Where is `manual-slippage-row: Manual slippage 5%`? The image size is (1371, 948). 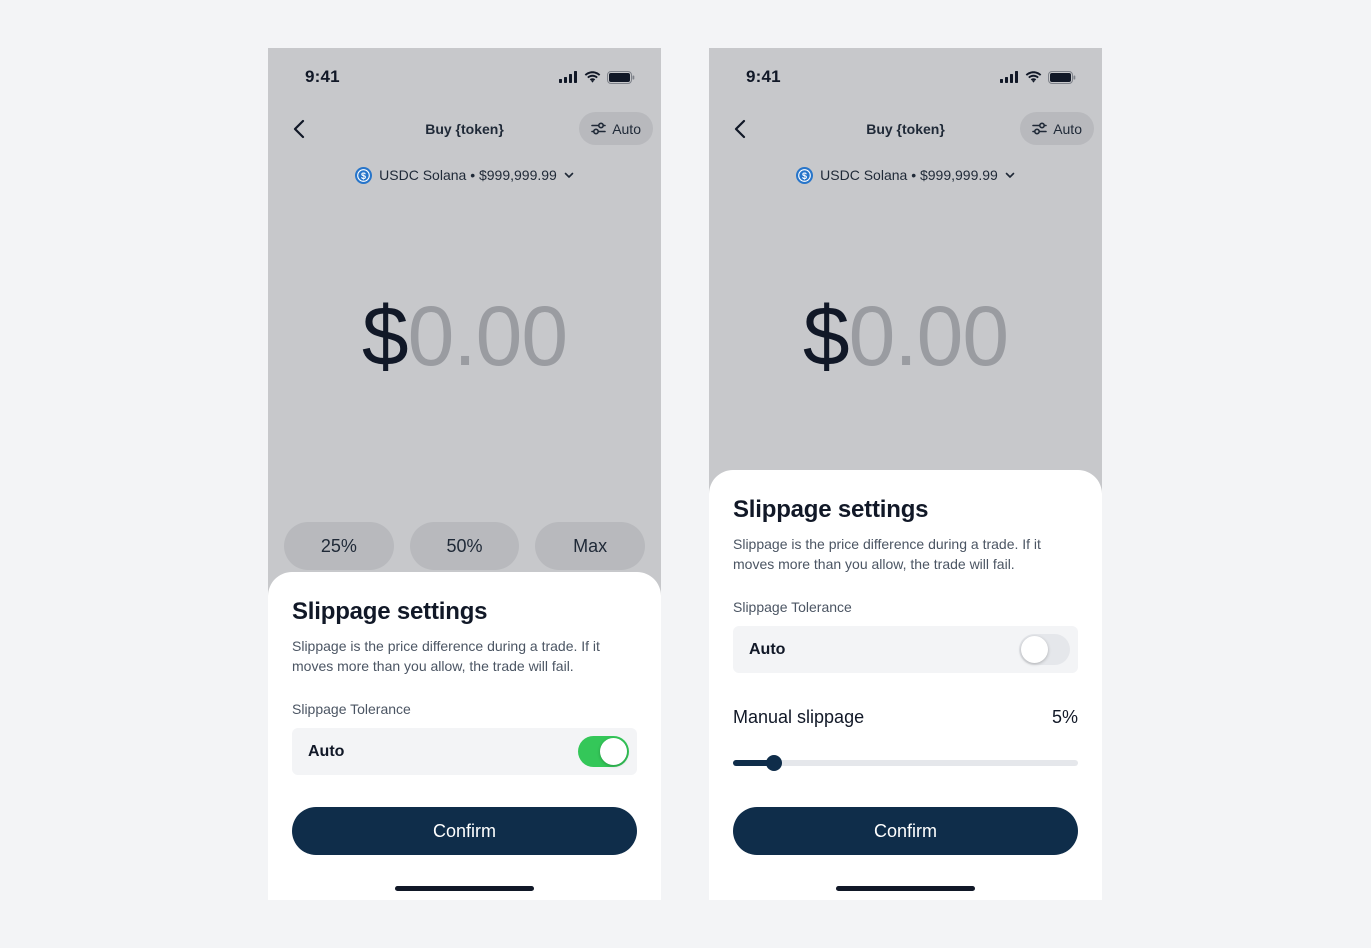
manual-slippage-row: Manual slippage 5% is located at coordinates (905, 717).